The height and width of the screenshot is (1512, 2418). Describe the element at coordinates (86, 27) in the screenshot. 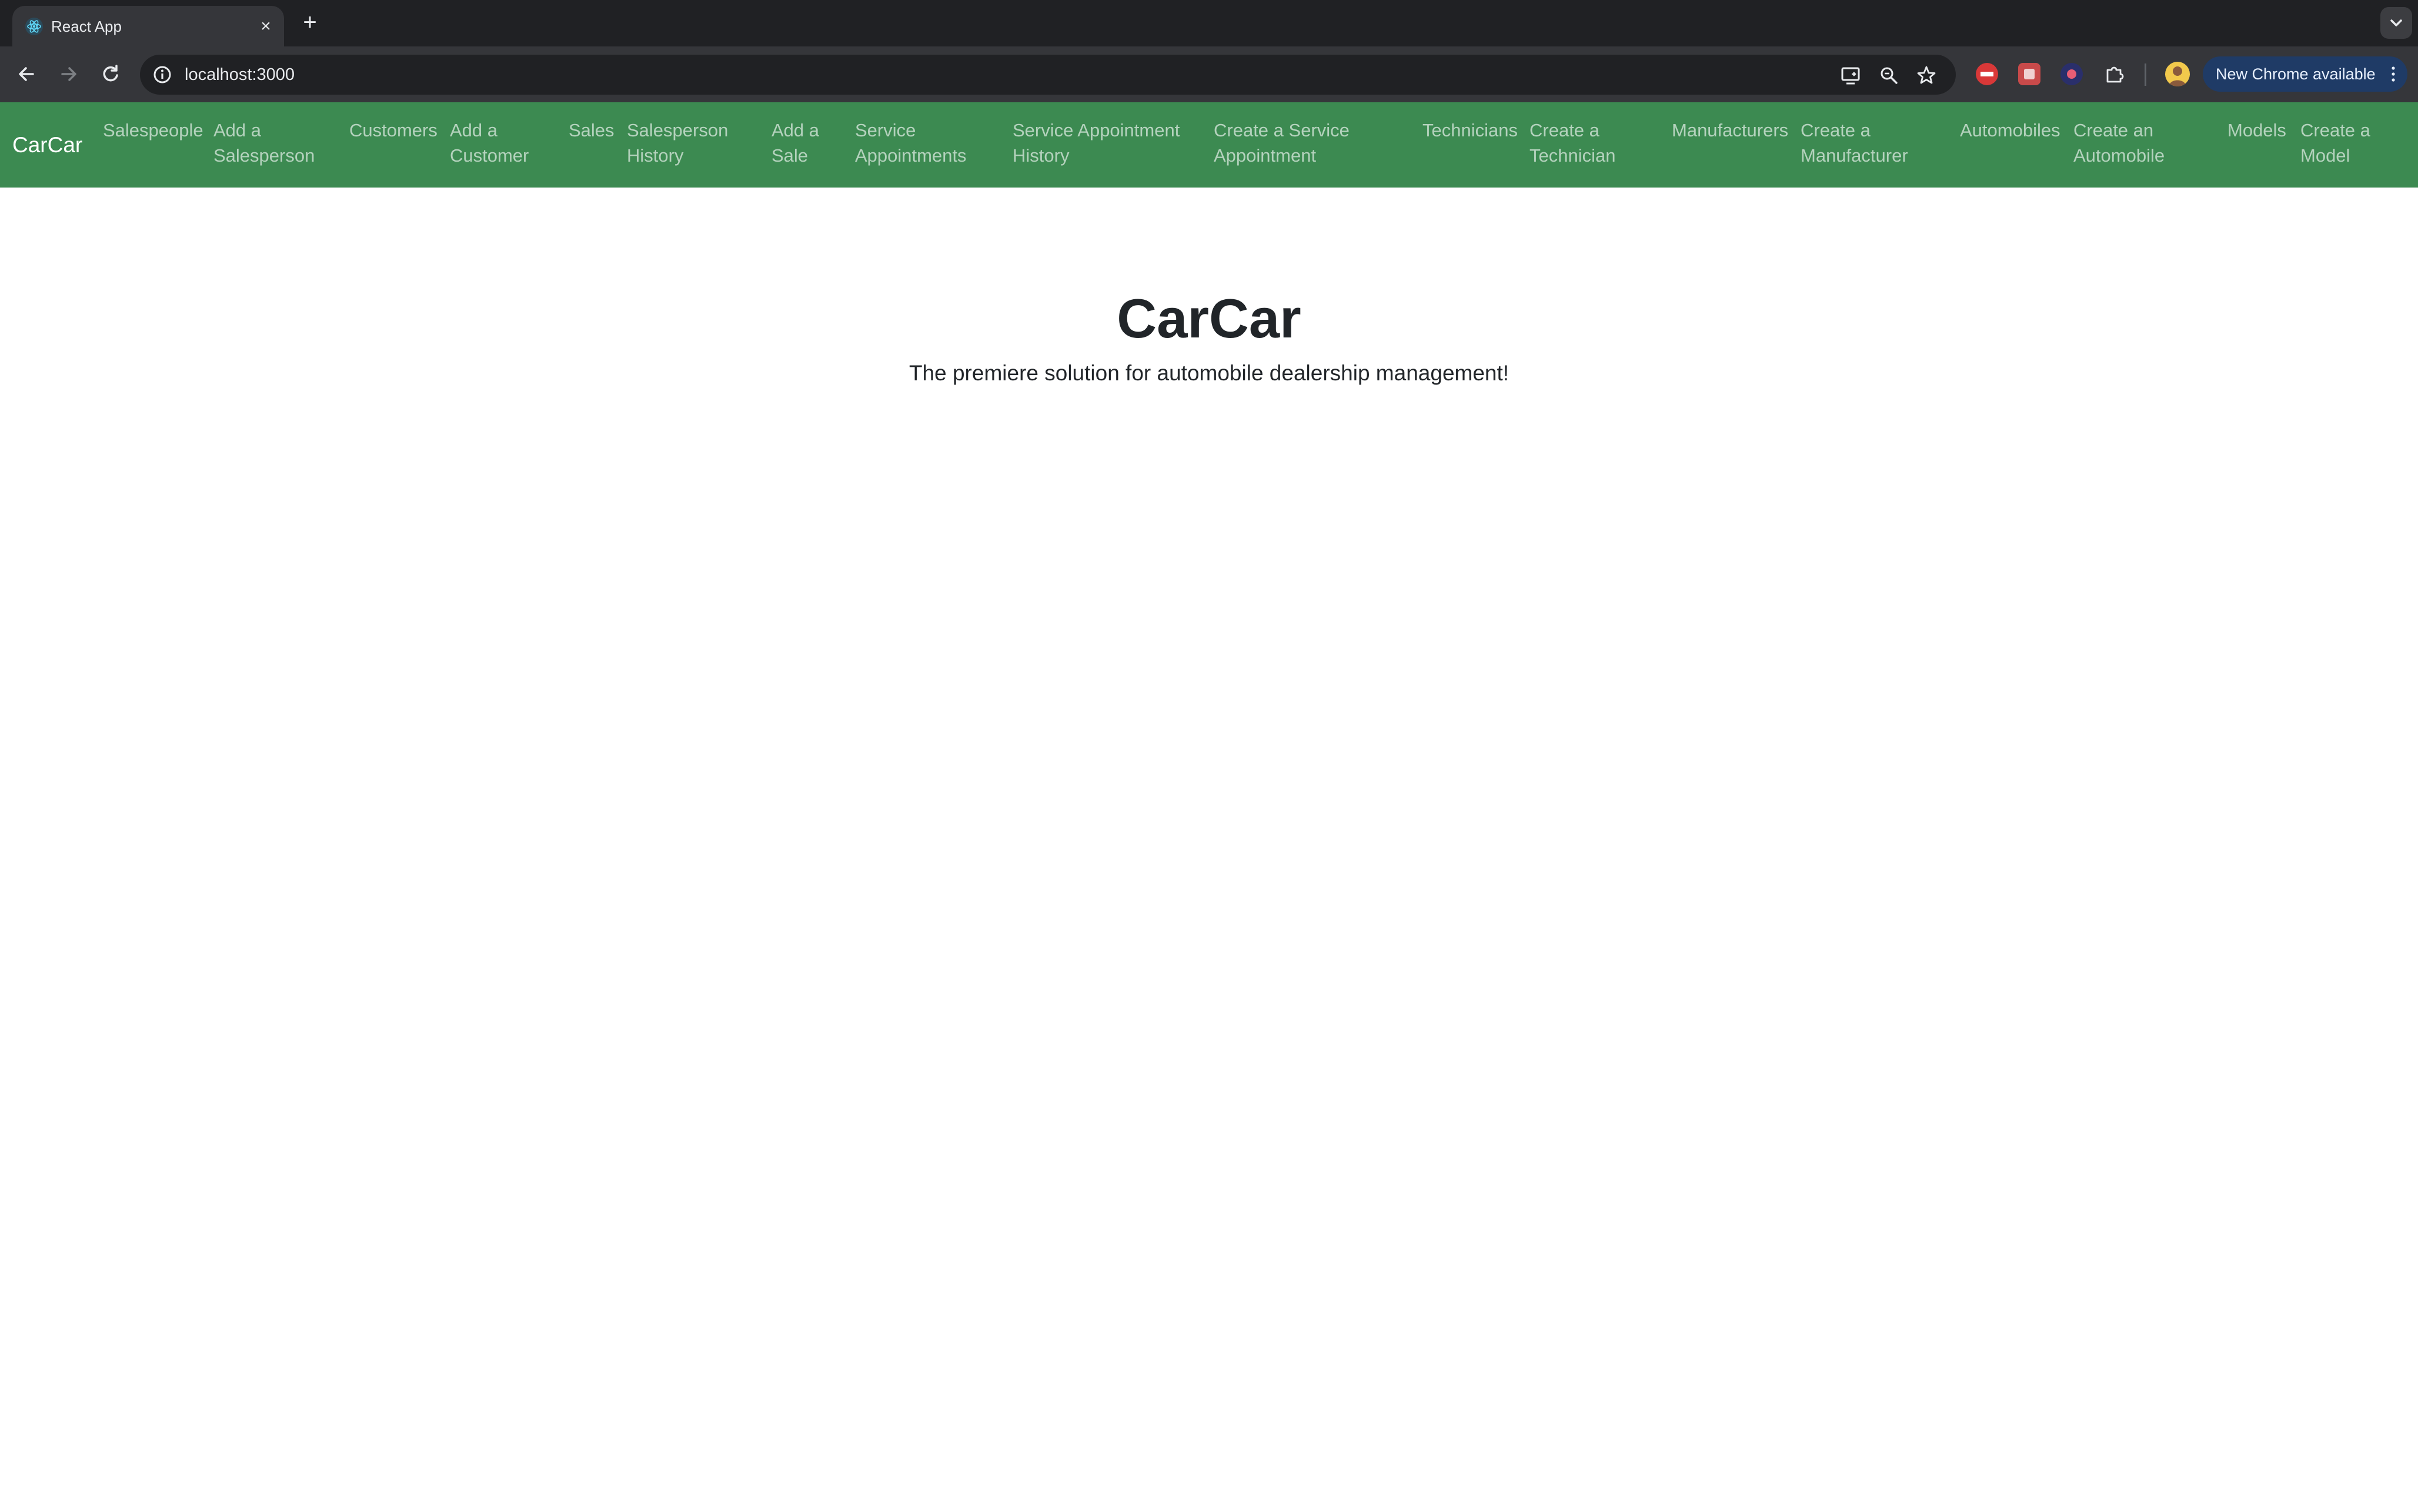

I see `tab-title: React App` at that location.